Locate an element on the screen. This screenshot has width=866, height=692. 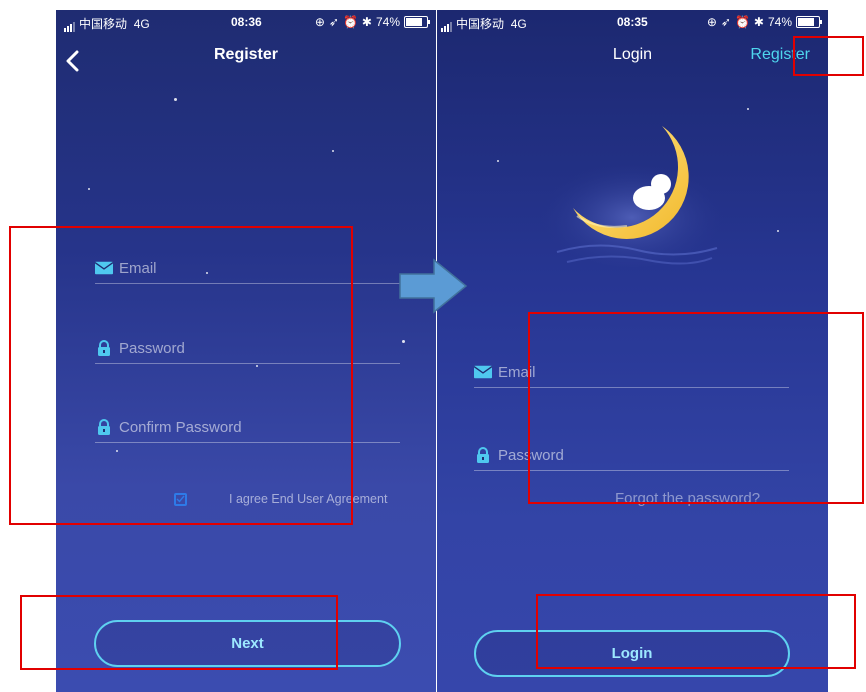
status-time: 08:36 is located at coordinates (246, 22).